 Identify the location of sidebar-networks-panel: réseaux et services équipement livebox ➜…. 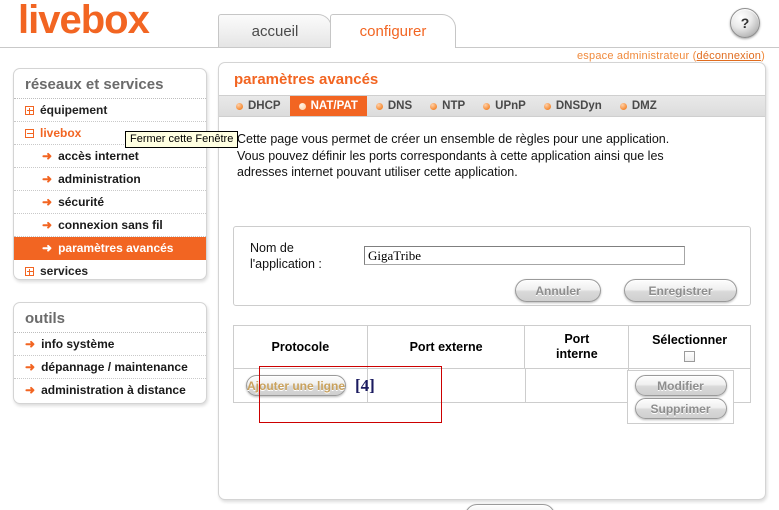
(110, 174).